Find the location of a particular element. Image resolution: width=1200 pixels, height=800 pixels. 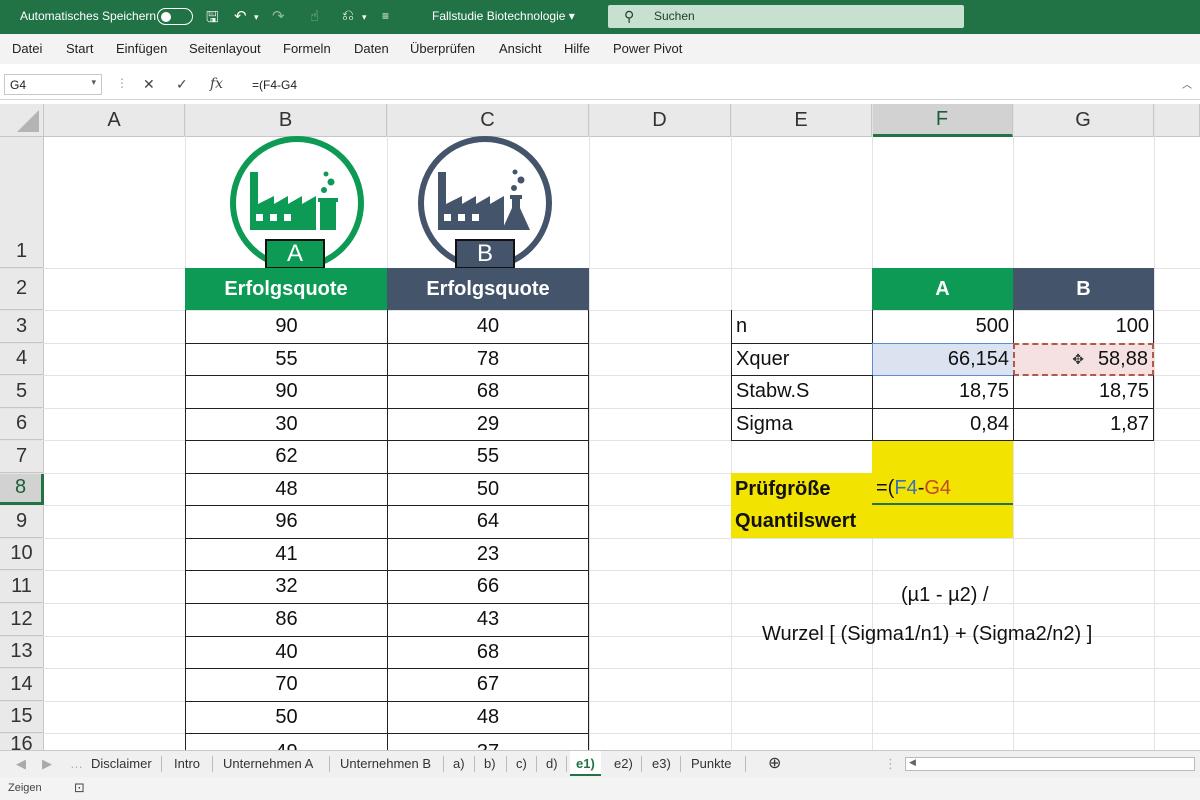

row-header-6: 6 is located at coordinates (22, 424).